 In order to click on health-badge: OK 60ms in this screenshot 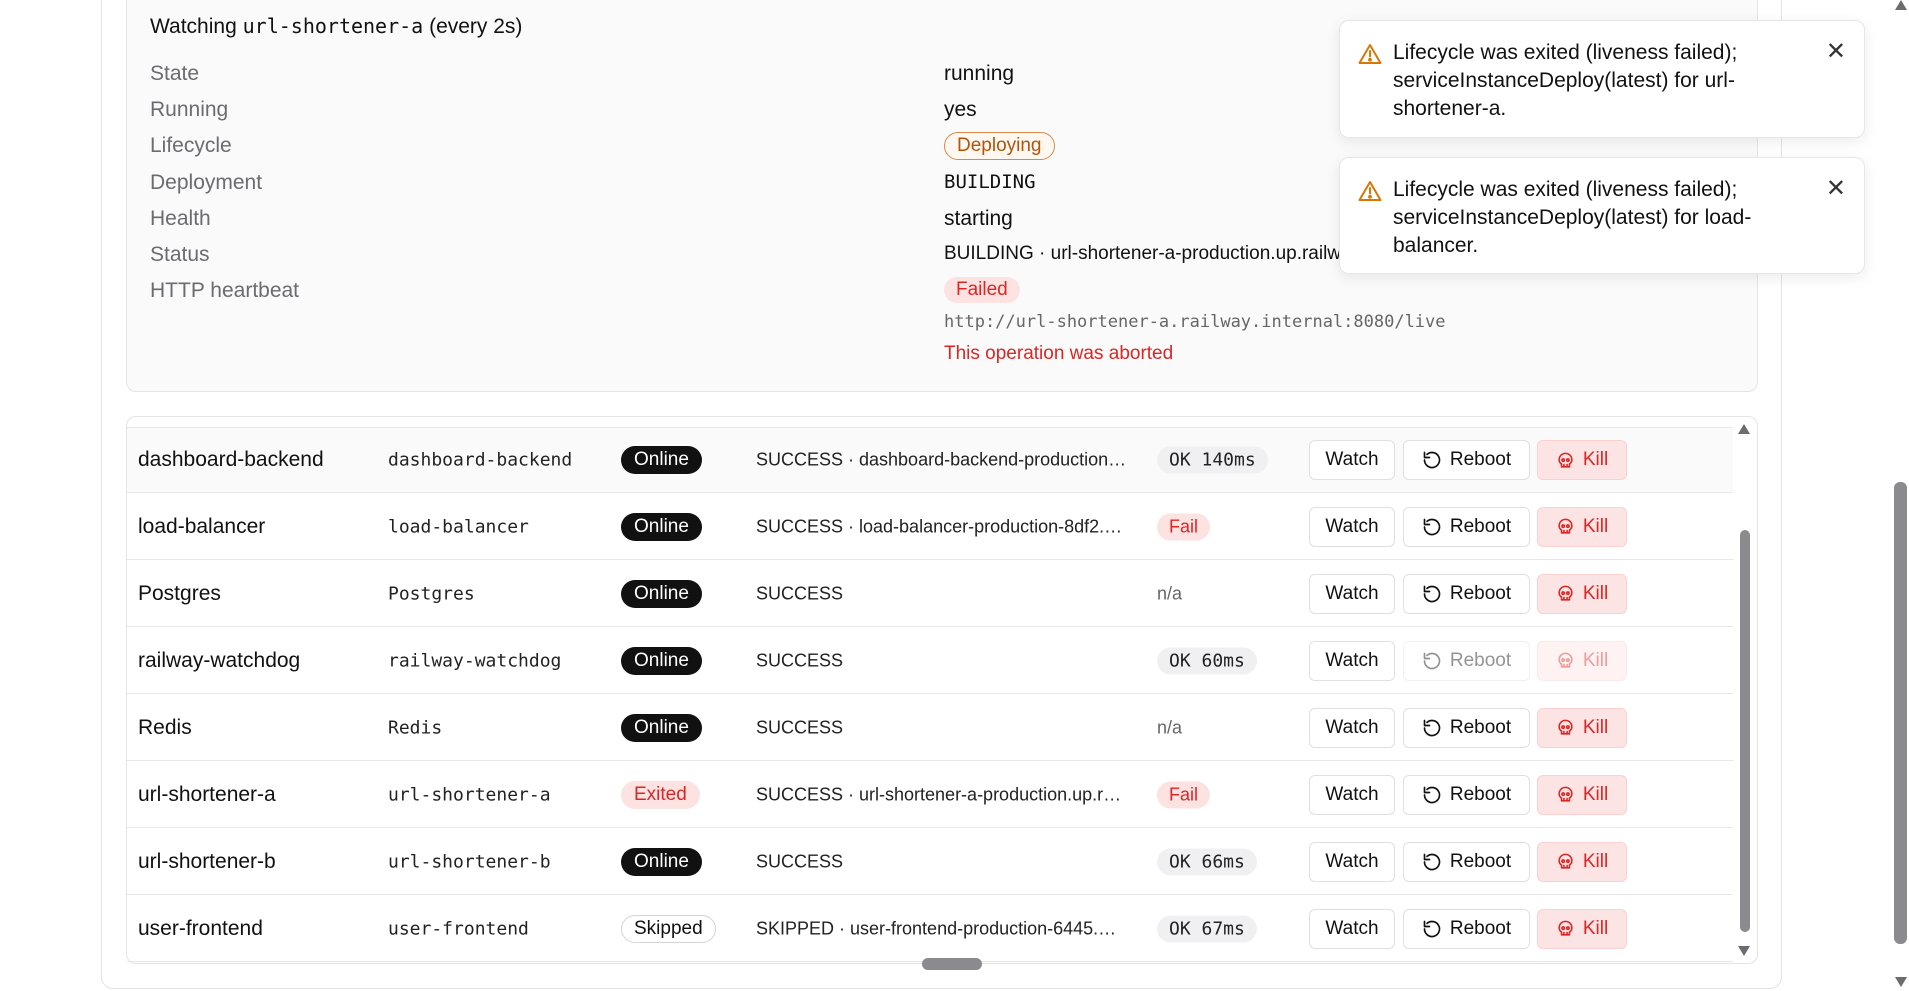, I will do `click(1207, 660)`.